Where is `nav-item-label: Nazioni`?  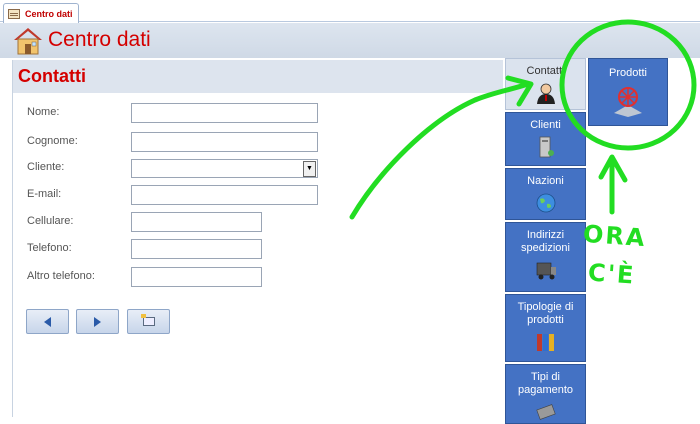
nav-item-label: Nazioni is located at coordinates (545, 181).